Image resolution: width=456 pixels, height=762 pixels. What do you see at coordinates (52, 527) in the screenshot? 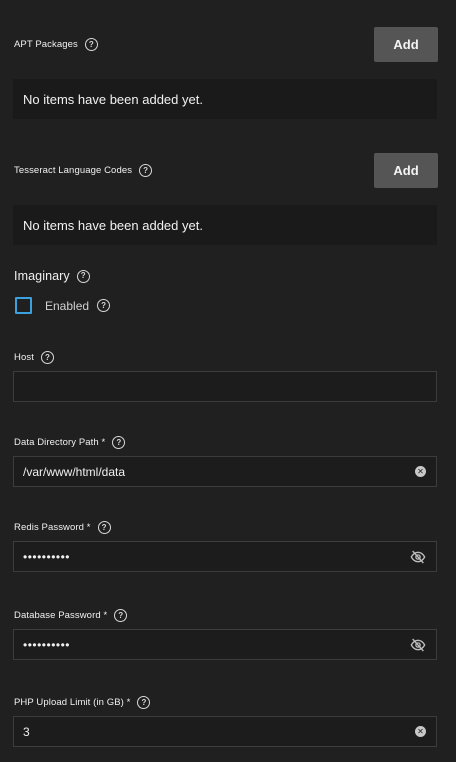
I see `redis-password-label: Redis Password *` at bounding box center [52, 527].